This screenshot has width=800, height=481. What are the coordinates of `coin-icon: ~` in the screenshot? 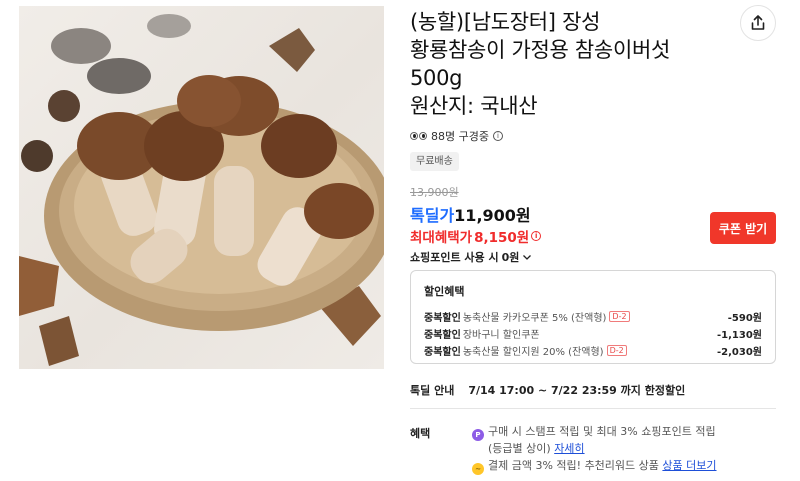 It's located at (478, 469).